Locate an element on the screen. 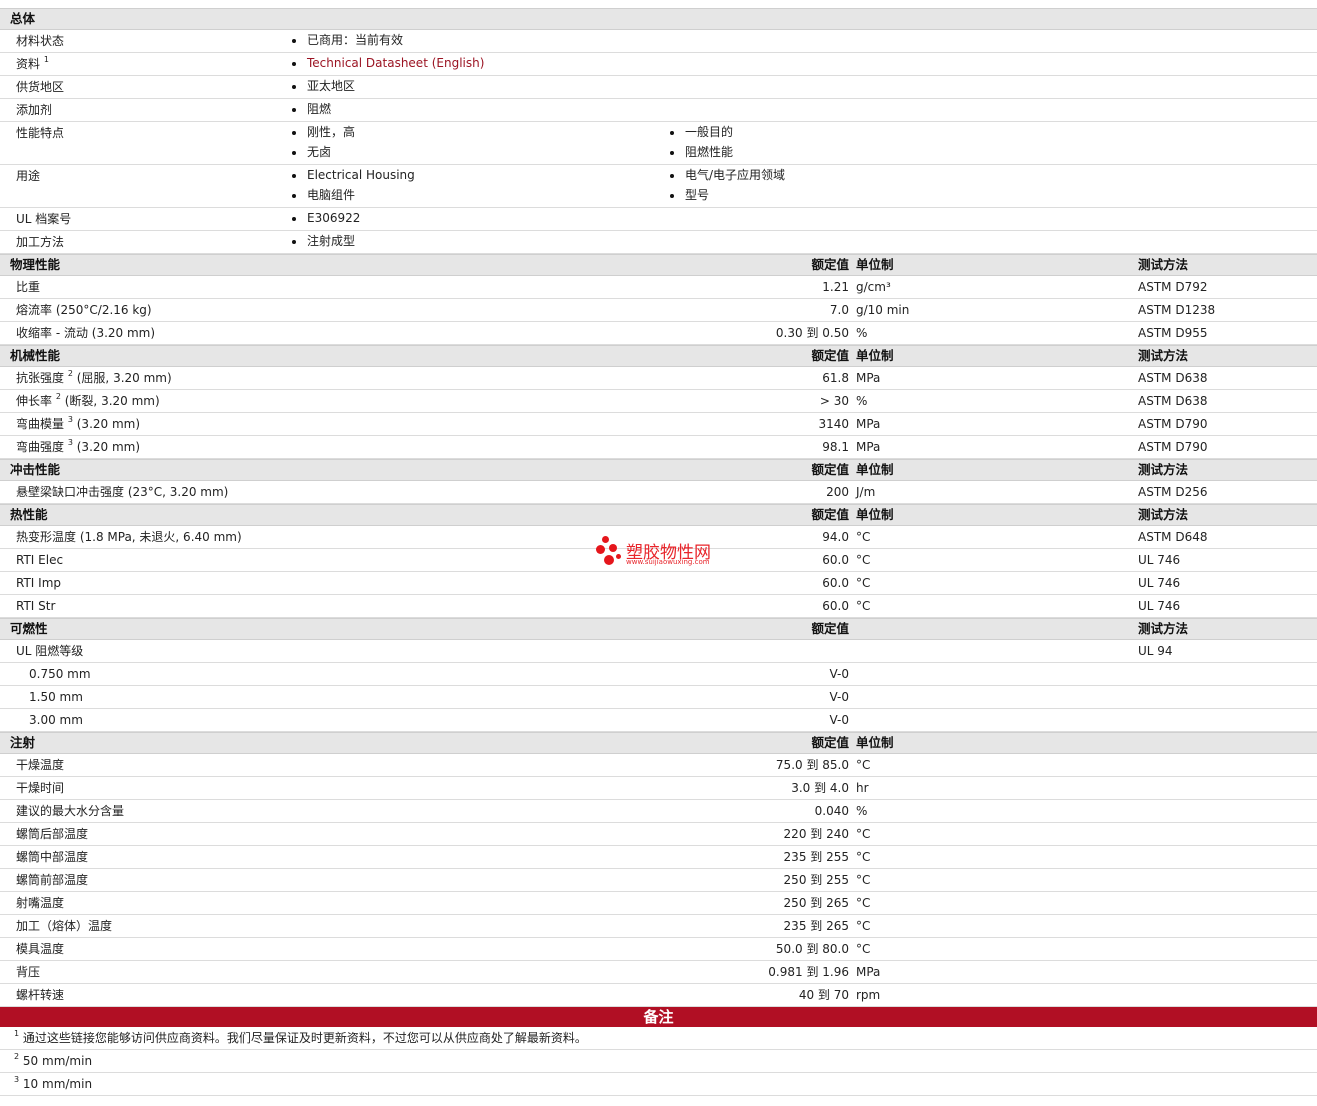  general-row-features: 性能特点 刚性，高 无卤 一般目的 阻燃性能 is located at coordinates (658, 143).